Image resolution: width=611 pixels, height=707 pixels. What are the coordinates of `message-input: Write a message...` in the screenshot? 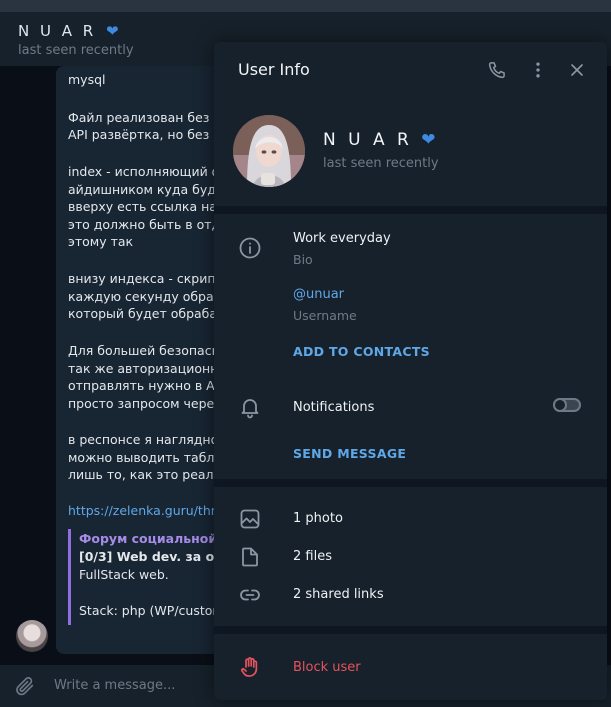 It's located at (114, 685).